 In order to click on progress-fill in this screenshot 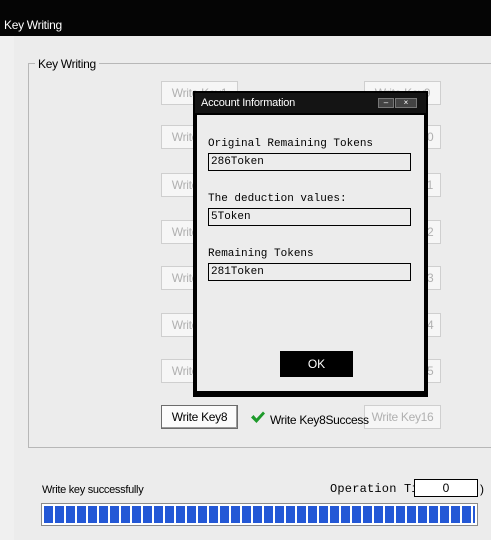, I will do `click(259, 514)`.